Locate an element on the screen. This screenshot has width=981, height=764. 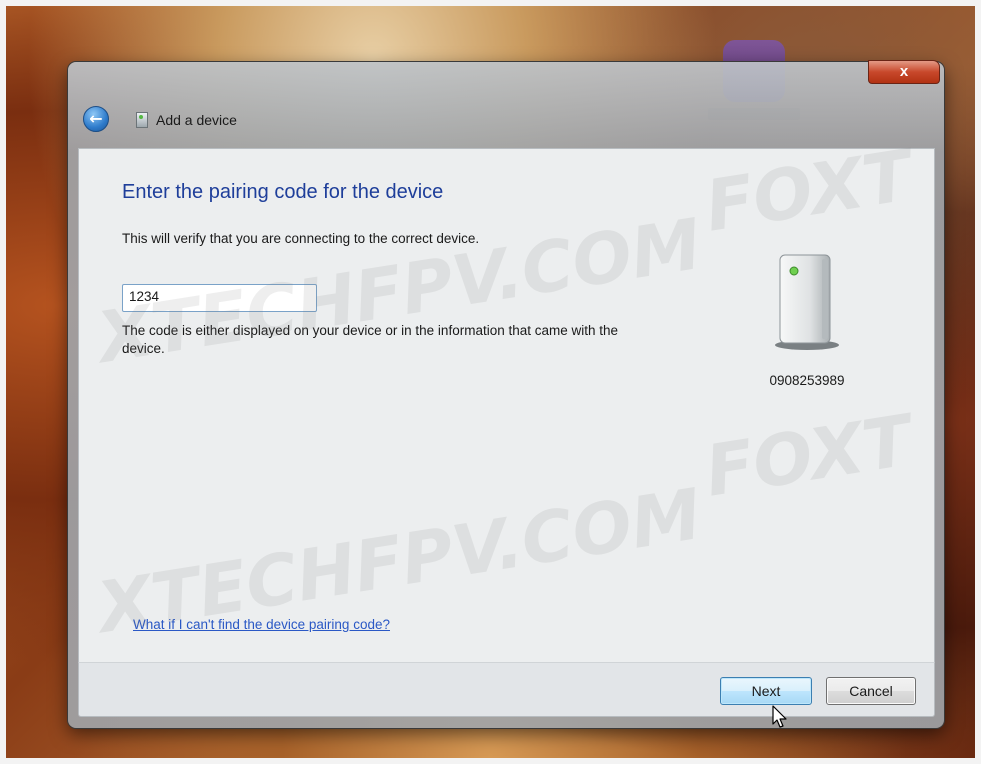
back-arrow-icon: ← is located at coordinates (96, 118).